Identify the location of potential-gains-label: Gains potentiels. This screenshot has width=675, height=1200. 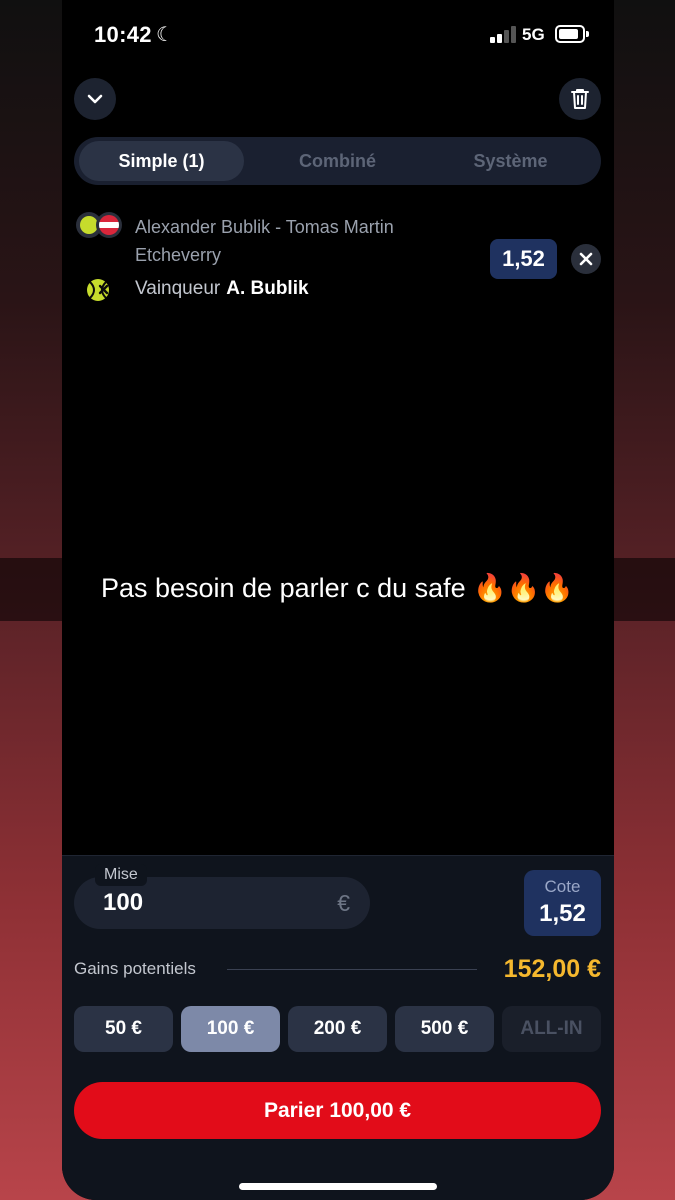
(135, 968).